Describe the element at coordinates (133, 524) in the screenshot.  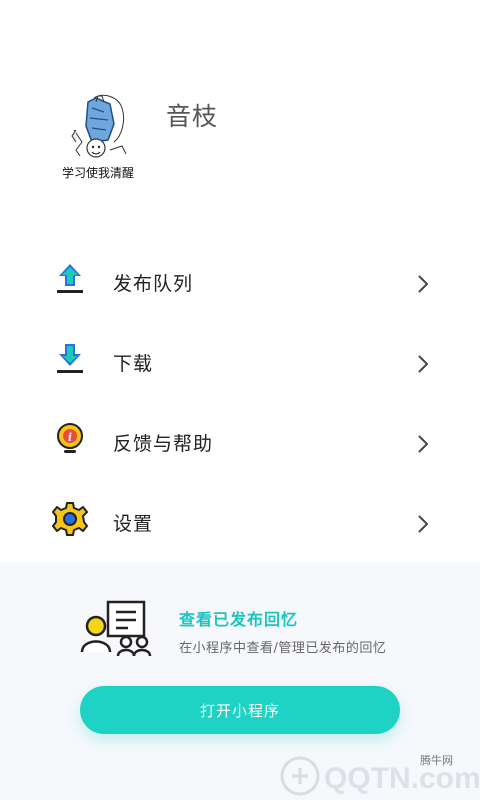
I see `menu-item-label: 设置` at that location.